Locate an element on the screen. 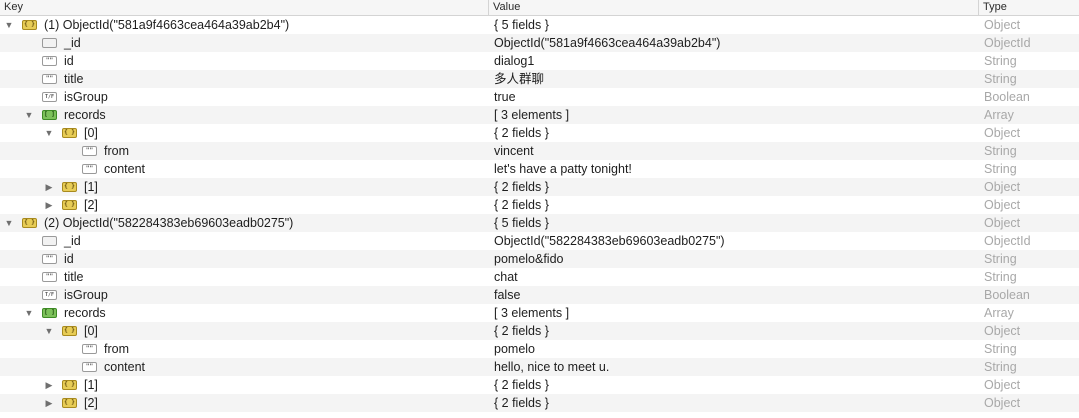 Image resolution: width=1079 pixels, height=418 pixels. tree-row: "" content hello, nice to meet u. String is located at coordinates (539, 367).